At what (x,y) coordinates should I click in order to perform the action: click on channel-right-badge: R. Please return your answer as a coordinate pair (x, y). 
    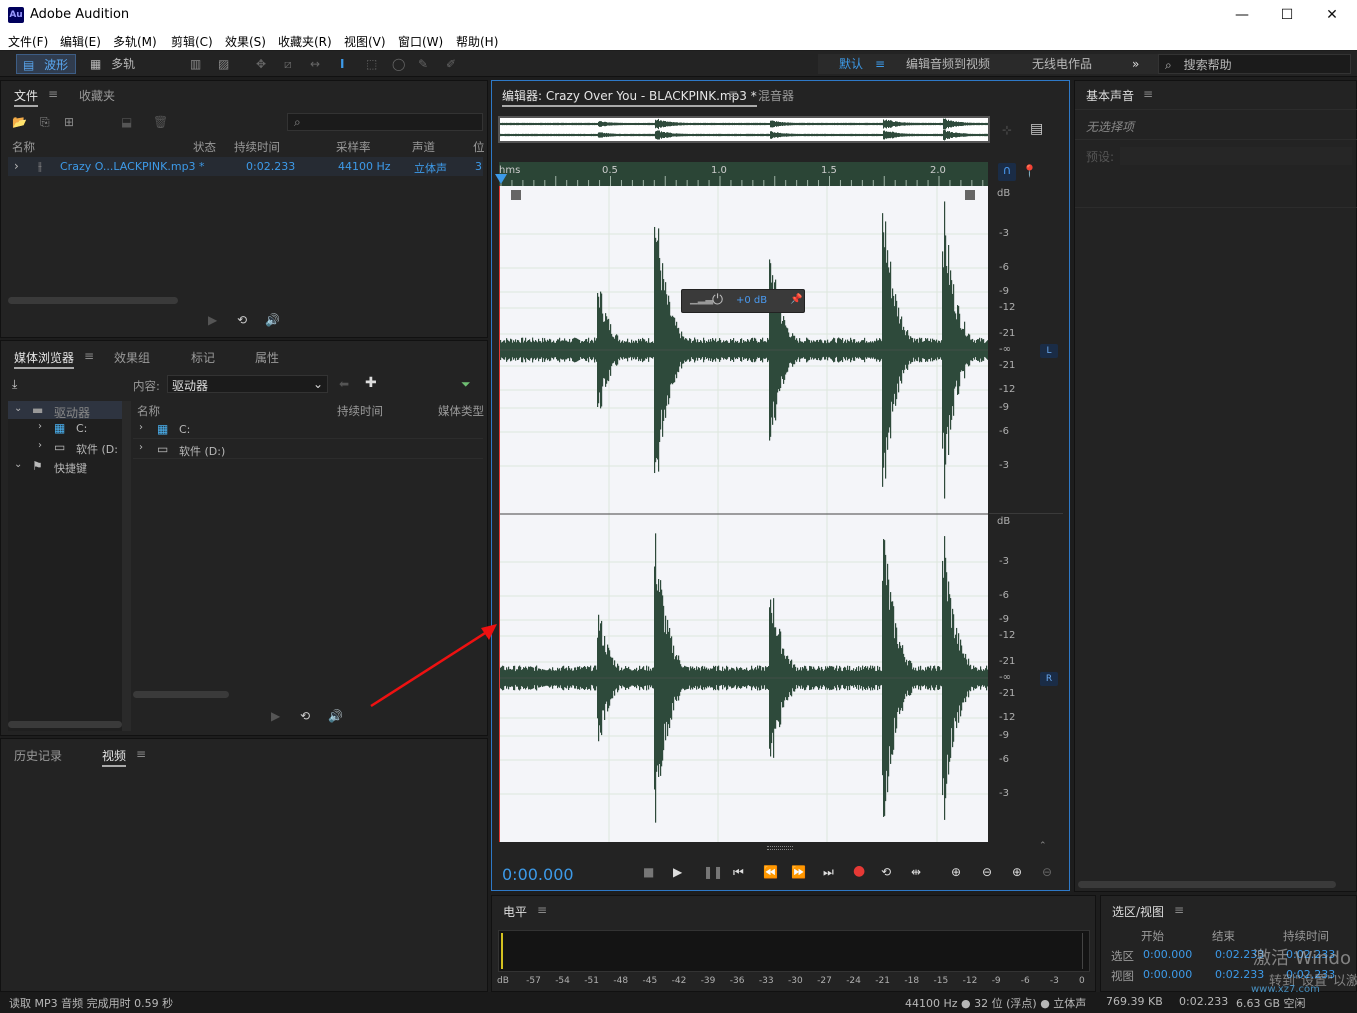
    Looking at the image, I should click on (1049, 679).